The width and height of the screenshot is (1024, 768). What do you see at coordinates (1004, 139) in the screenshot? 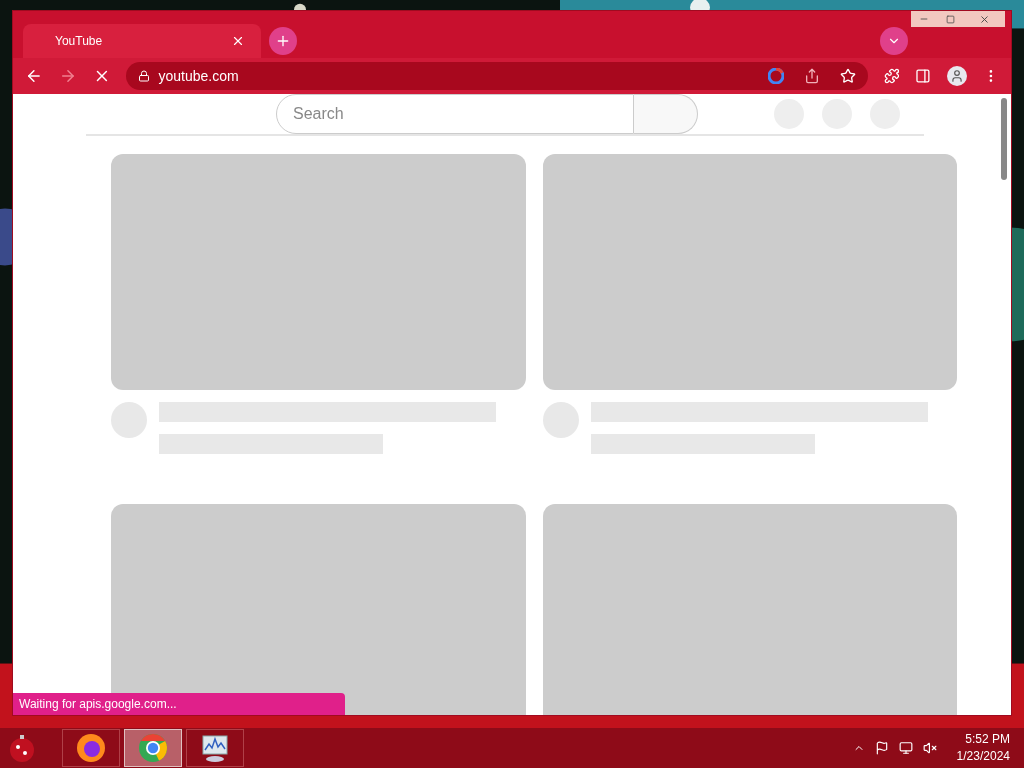
I see `scrollbar-thumb` at bounding box center [1004, 139].